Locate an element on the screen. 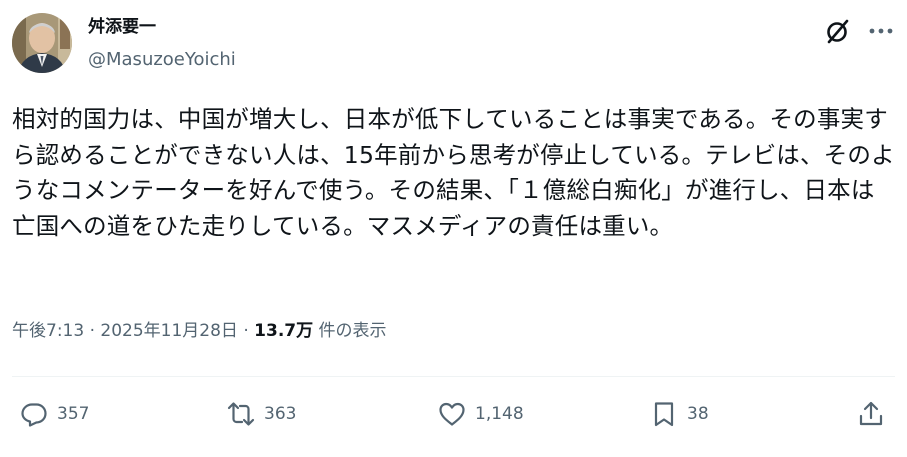 The image size is (907, 457). repost-icon is located at coordinates (241, 414).